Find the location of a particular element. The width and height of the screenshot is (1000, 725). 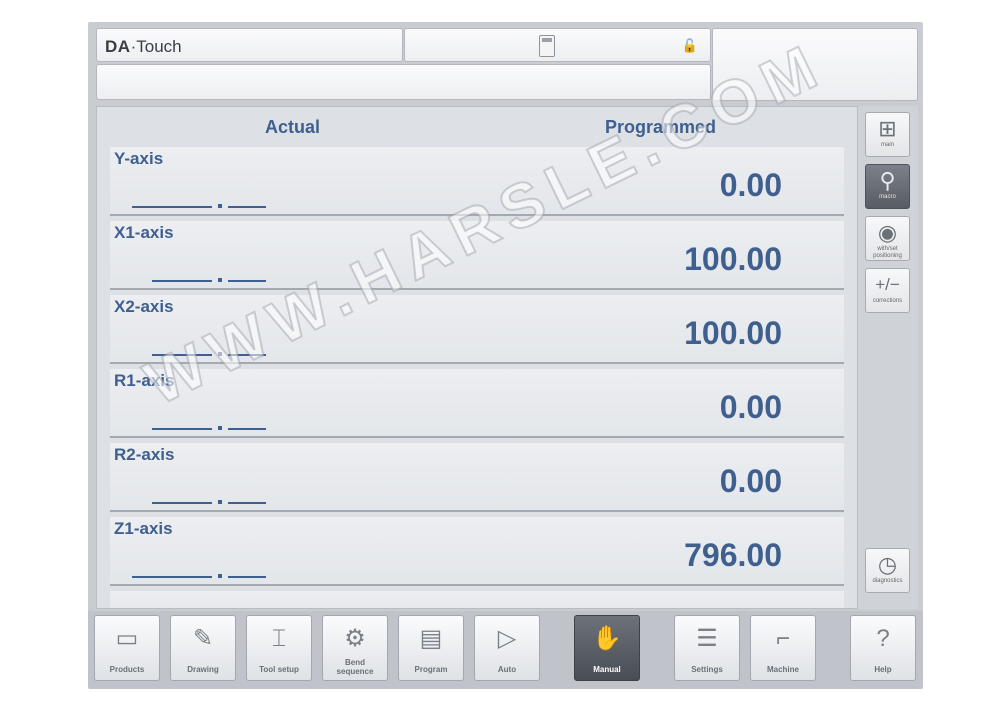

top-right-panel is located at coordinates (815, 64).